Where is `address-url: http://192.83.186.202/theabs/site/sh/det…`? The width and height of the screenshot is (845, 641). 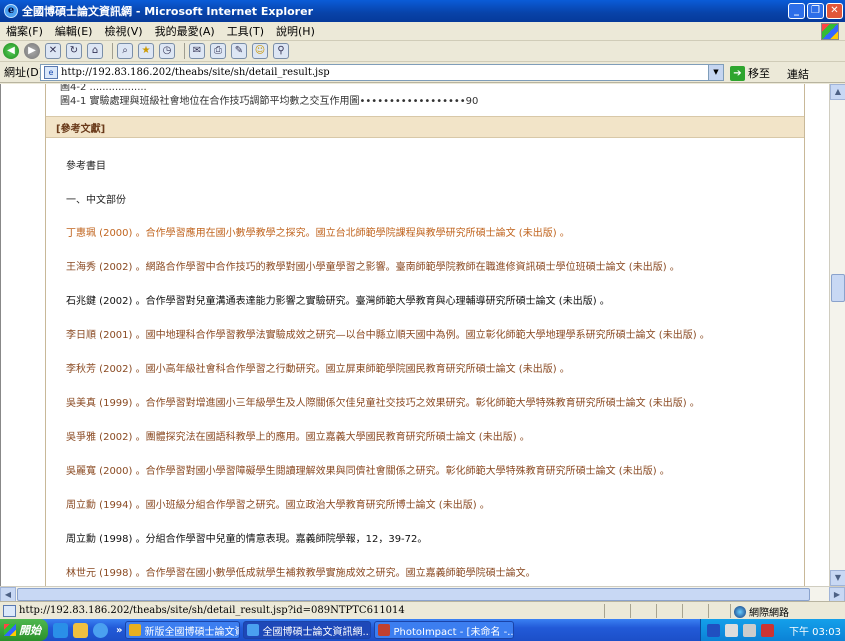
address-url: http://192.83.186.202/theabs/site/sh/det… is located at coordinates (195, 72).